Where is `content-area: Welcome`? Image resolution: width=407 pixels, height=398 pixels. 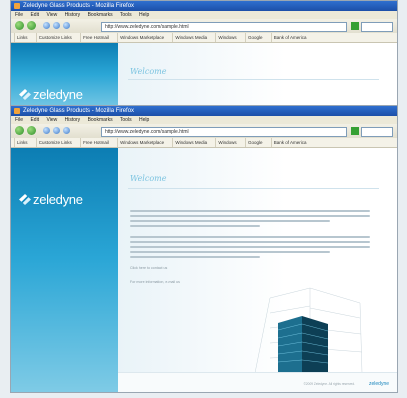
content-area: Welcome is located at coordinates (257, 77).